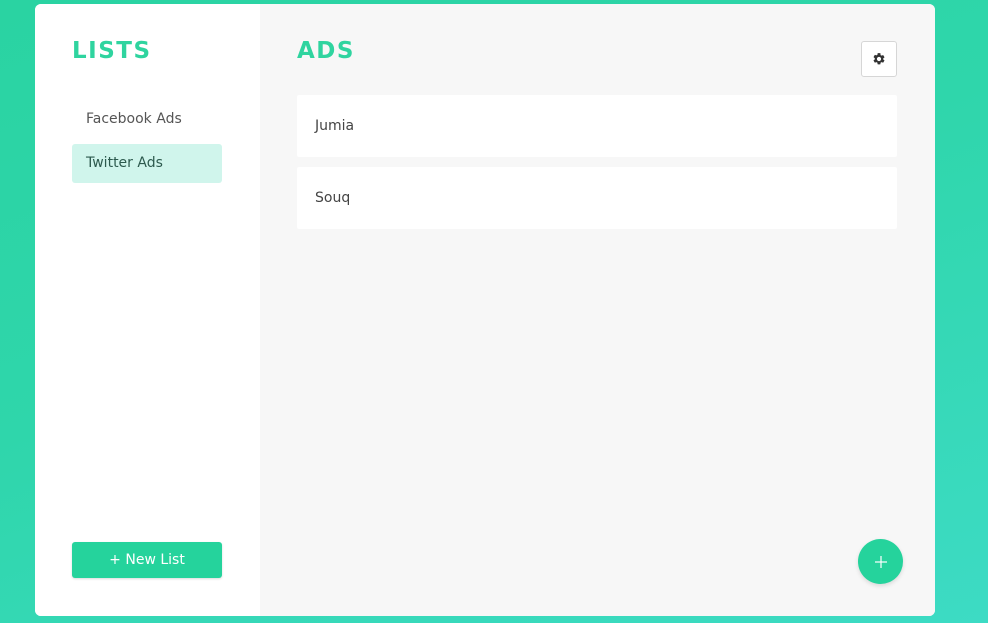 The image size is (988, 623). I want to click on add-ad-button, so click(880, 561).